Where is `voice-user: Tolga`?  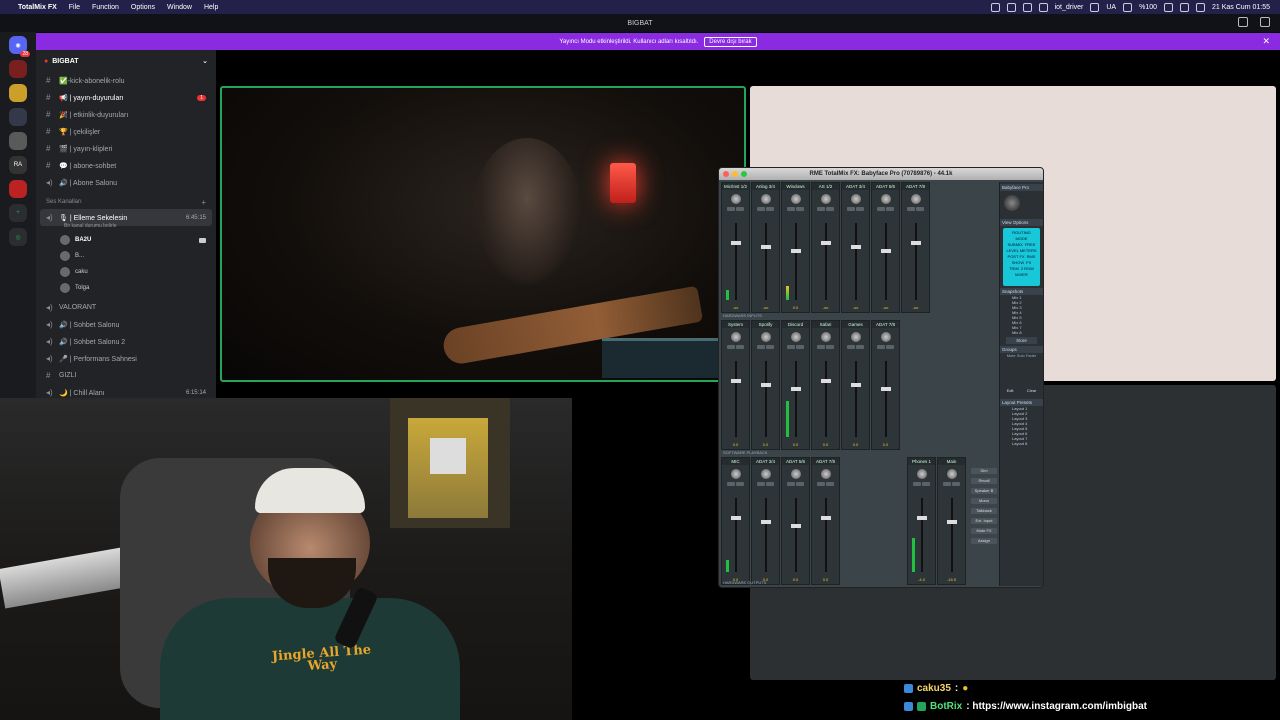
voice-user: Tolga is located at coordinates (126, 288).